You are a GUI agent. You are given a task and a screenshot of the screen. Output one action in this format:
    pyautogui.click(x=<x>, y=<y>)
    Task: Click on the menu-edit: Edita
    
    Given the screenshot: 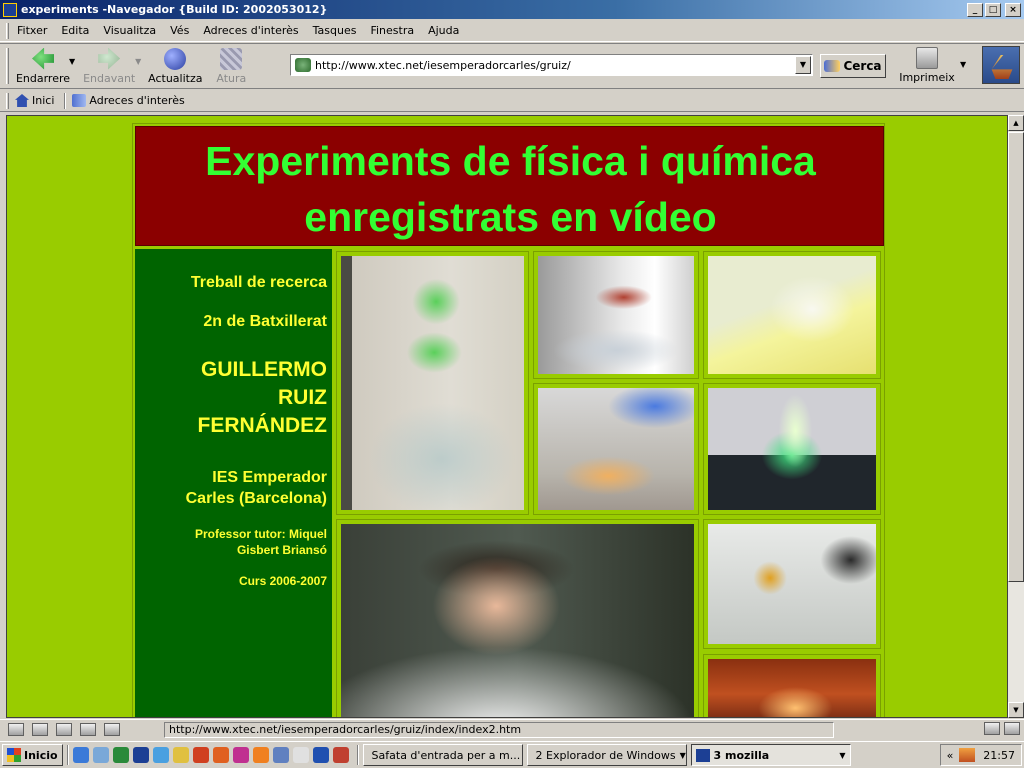 What is the action you would take?
    pyautogui.click(x=75, y=30)
    